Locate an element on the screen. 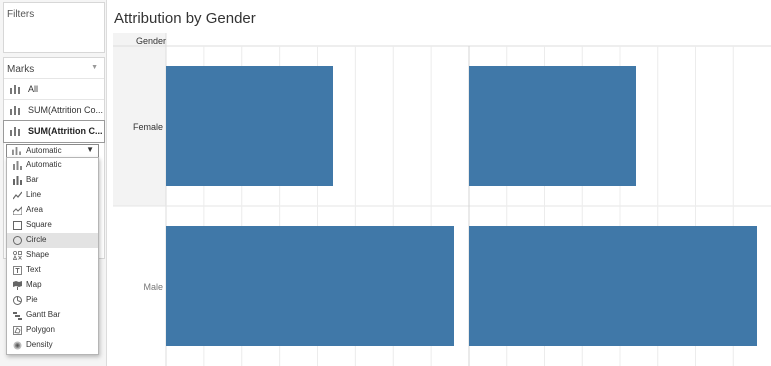  menu-item-label: Shape is located at coordinates (38, 254).